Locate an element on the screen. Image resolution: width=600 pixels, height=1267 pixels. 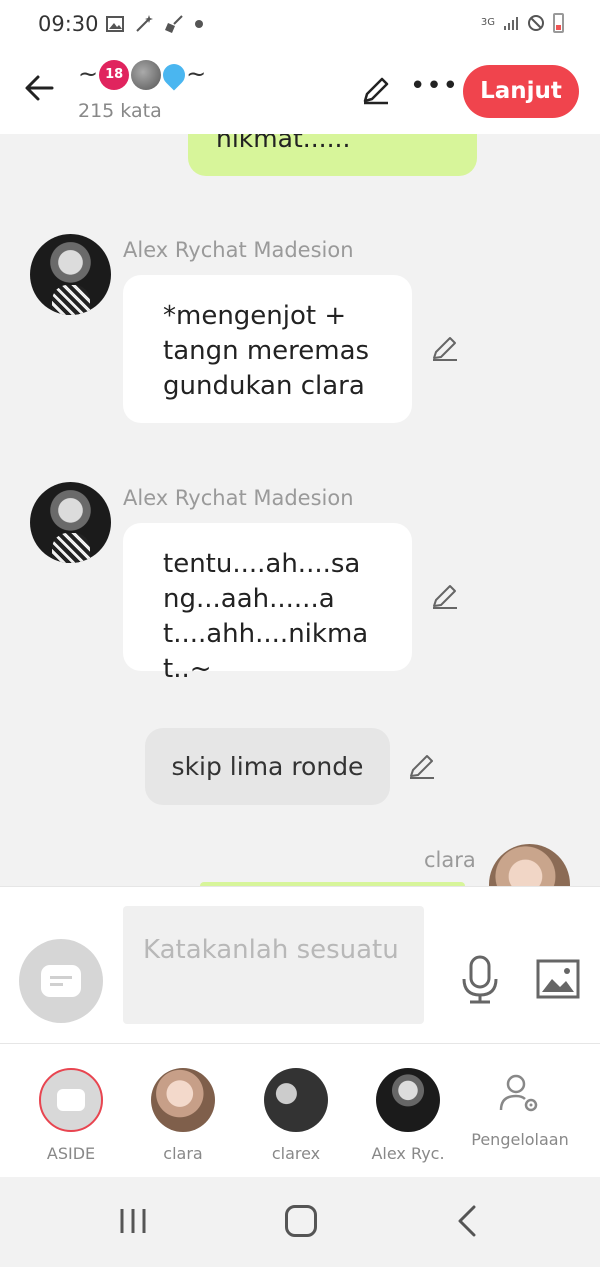
tab-alex: Alex Ryc. is located at coordinates (408, 1111).